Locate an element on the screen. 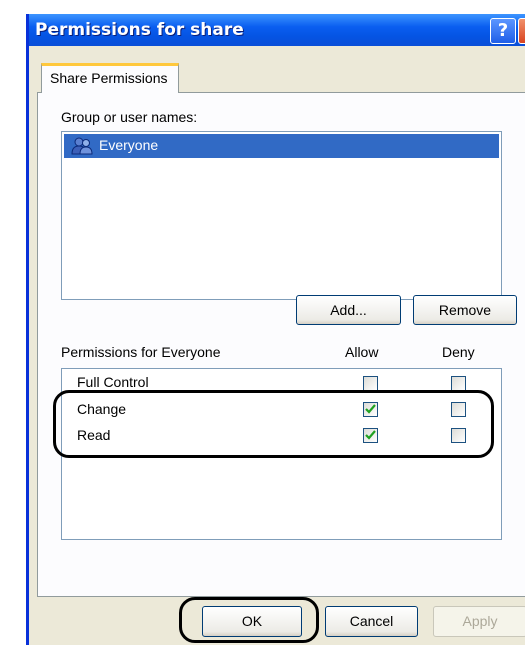  title-bar: Permissions for share ? X is located at coordinates (277, 30).